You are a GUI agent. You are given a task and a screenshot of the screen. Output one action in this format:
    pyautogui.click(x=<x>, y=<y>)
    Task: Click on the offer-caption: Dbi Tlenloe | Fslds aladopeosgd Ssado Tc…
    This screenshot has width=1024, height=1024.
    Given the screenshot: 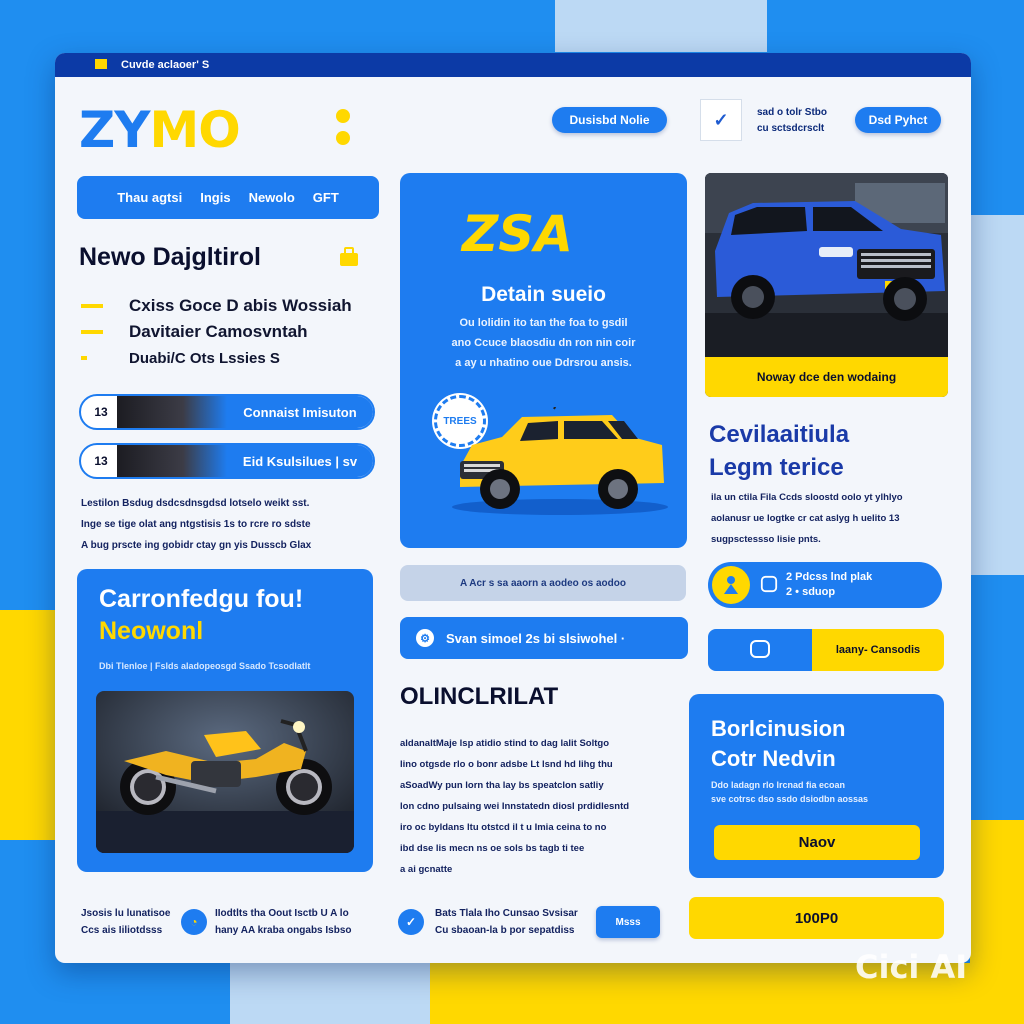 What is the action you would take?
    pyautogui.click(x=205, y=666)
    